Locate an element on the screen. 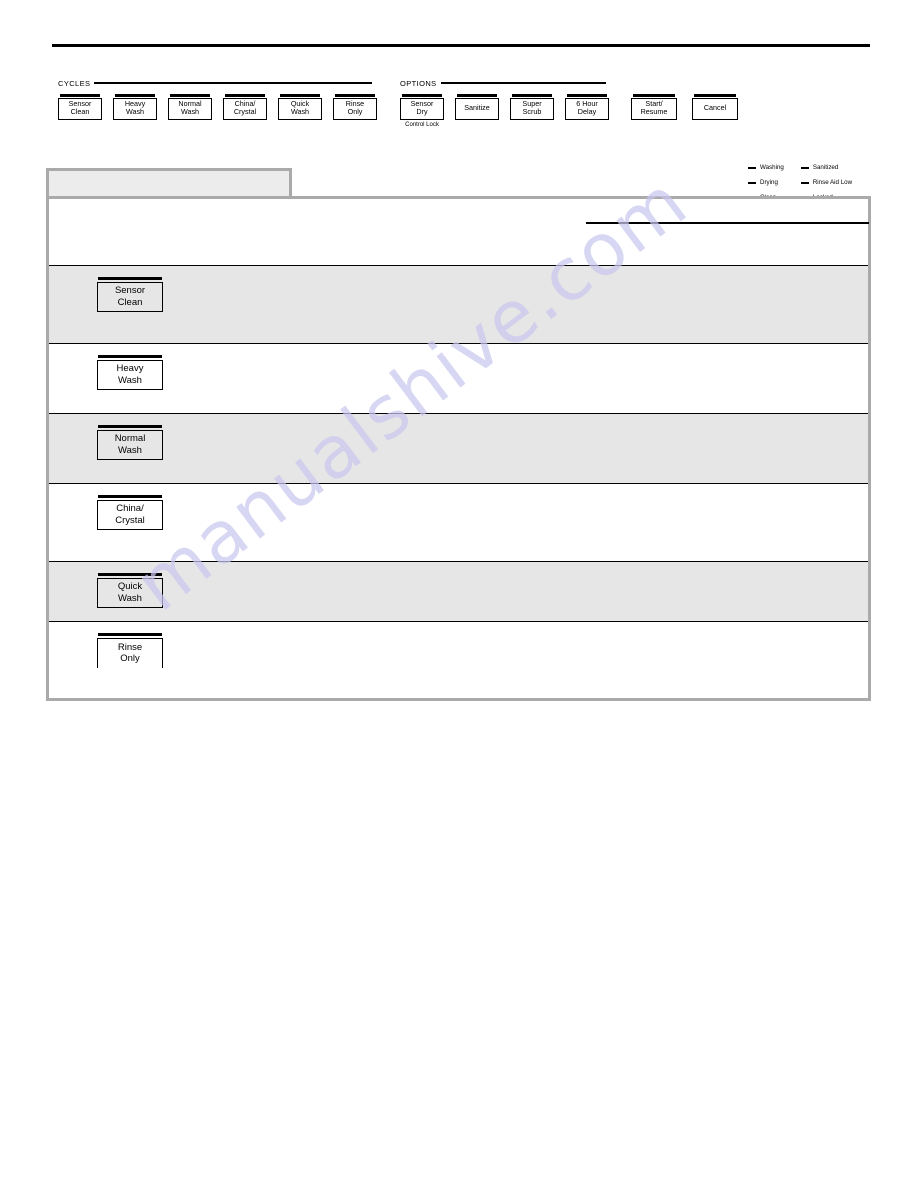 The width and height of the screenshot is (918, 1188). indicator-light-sanitized: Sanitized is located at coordinates (826, 167).